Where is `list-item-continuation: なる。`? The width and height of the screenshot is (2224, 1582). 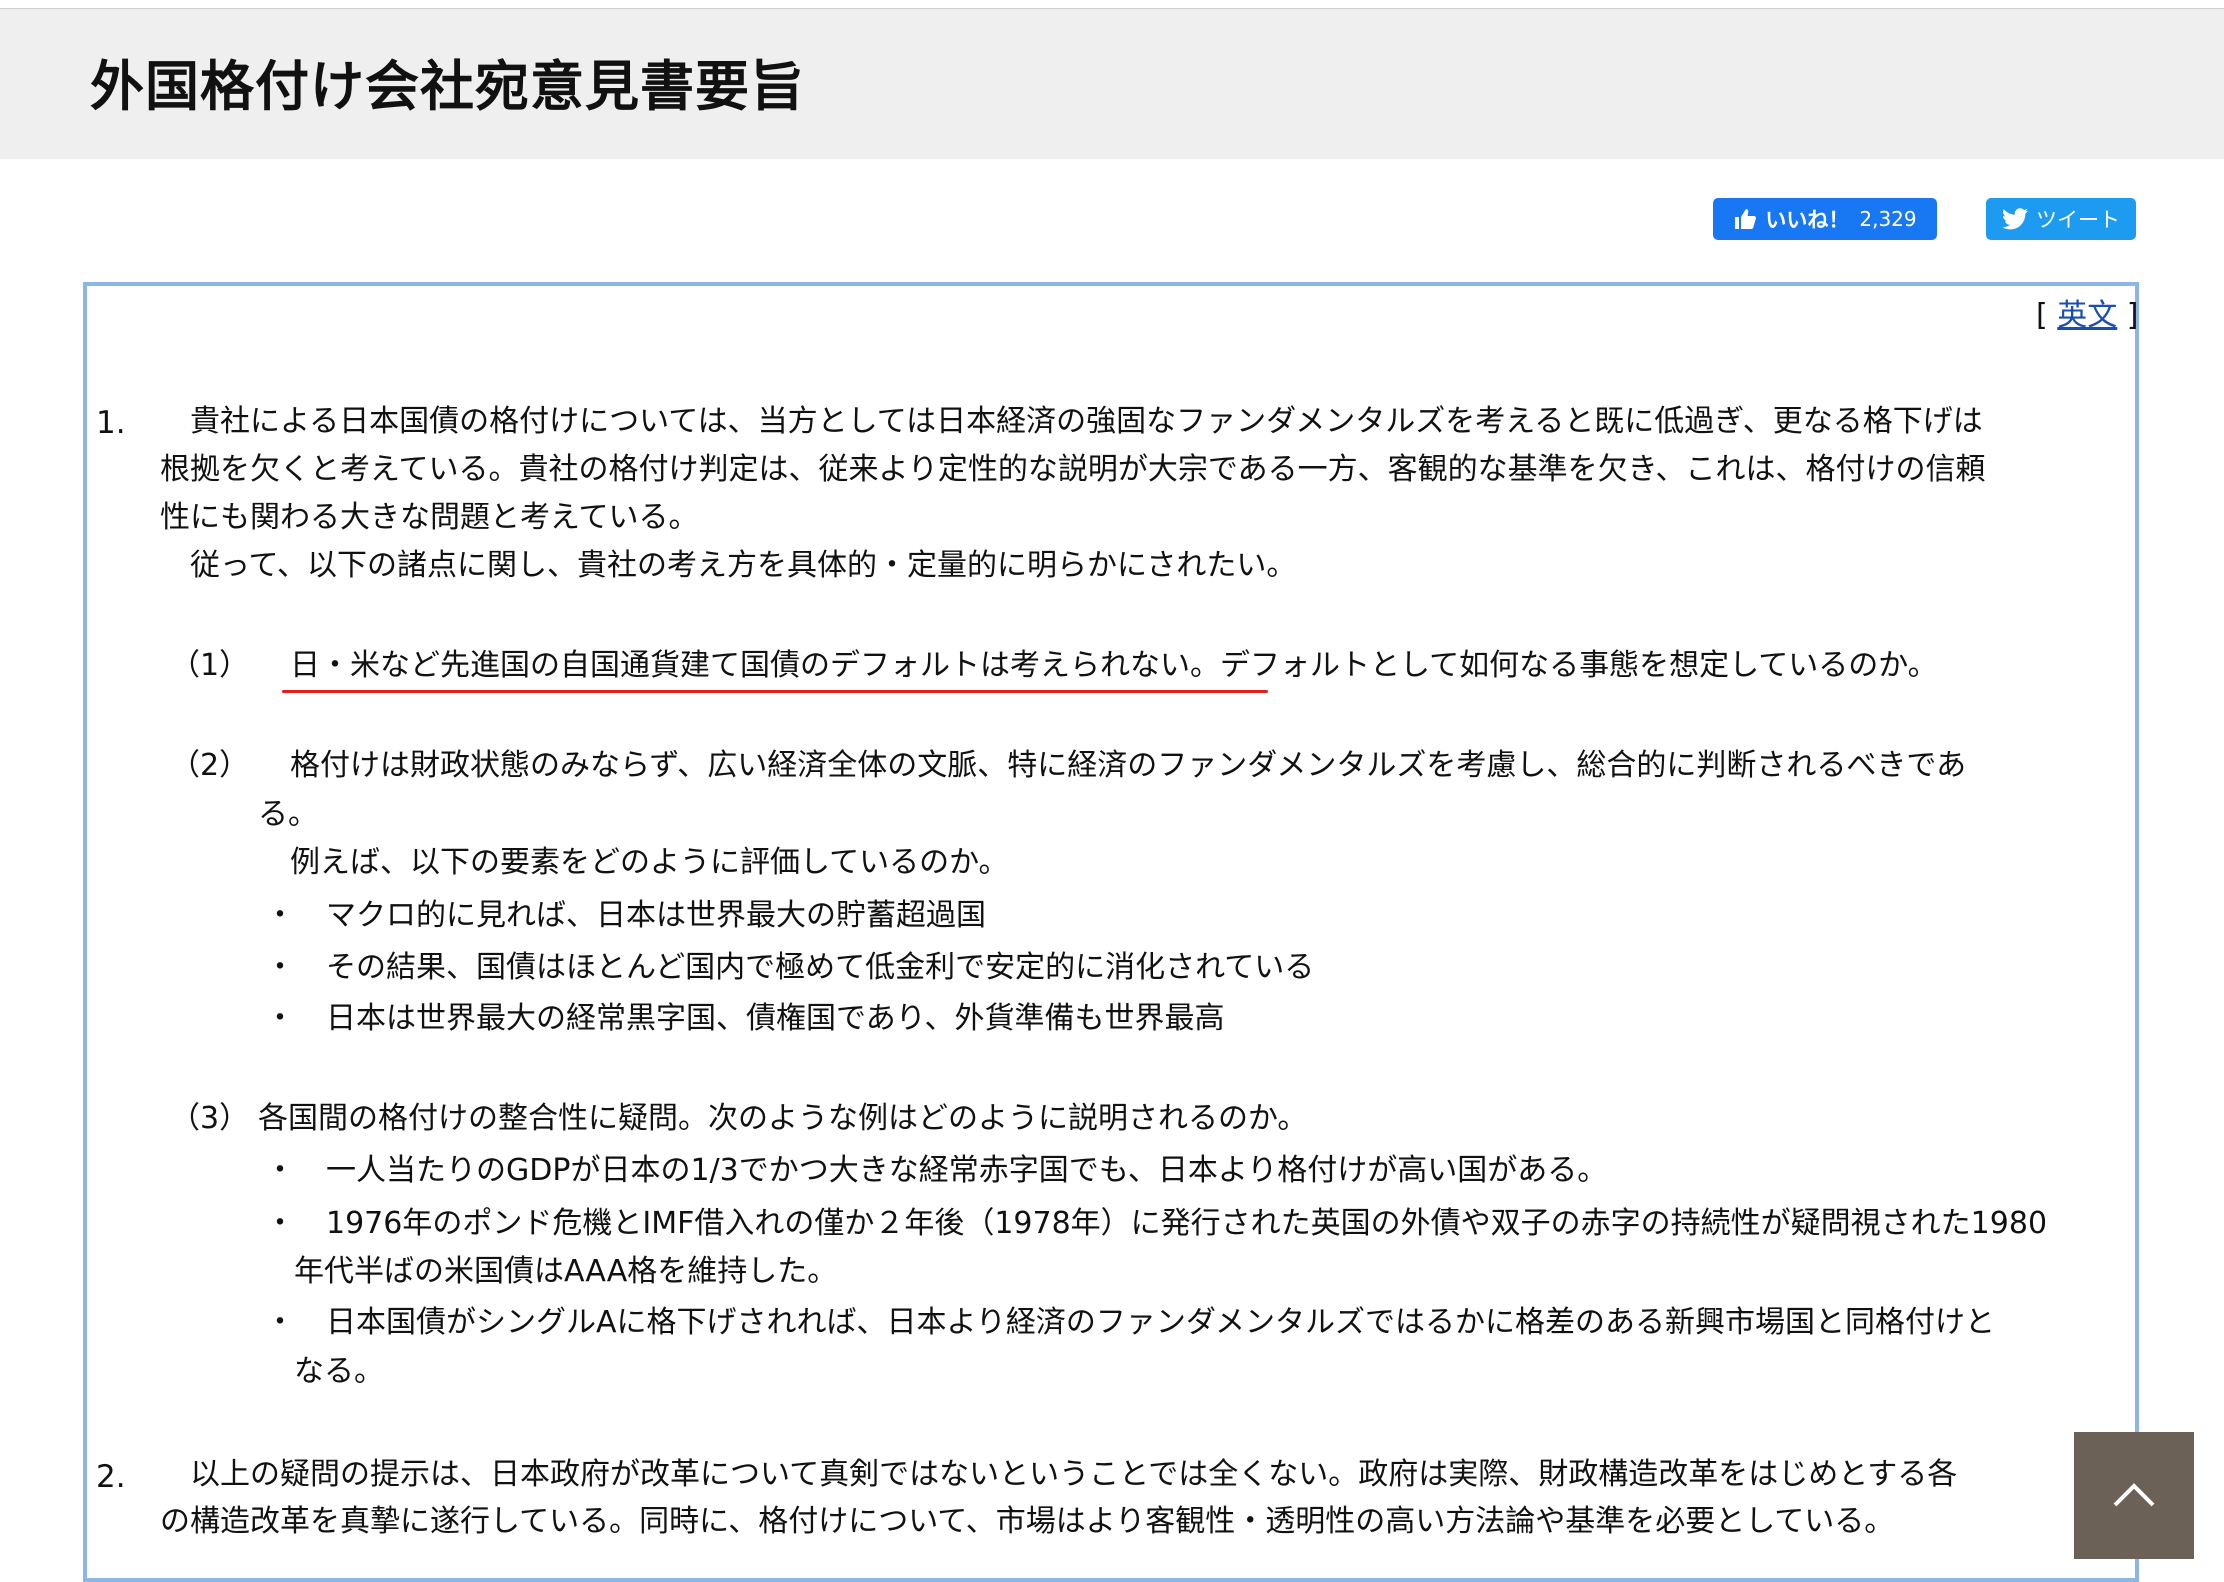 list-item-continuation: なる。 is located at coordinates (339, 1371).